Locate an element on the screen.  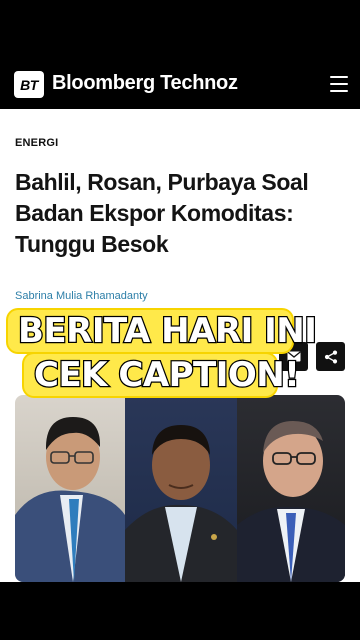
app-header: BT Bloomberg Technoz is located at coordinates (180, 84).